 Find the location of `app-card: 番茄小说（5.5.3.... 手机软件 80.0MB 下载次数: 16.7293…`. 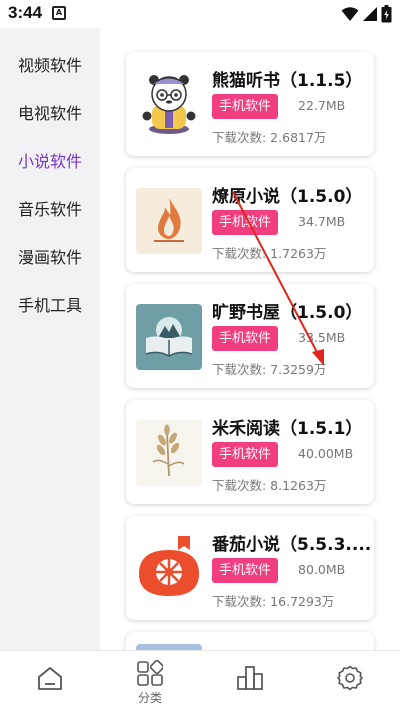

app-card: 番茄小说（5.5.3.... 手机软件 80.0MB 下载次数: 16.7293… is located at coordinates (250, 568).